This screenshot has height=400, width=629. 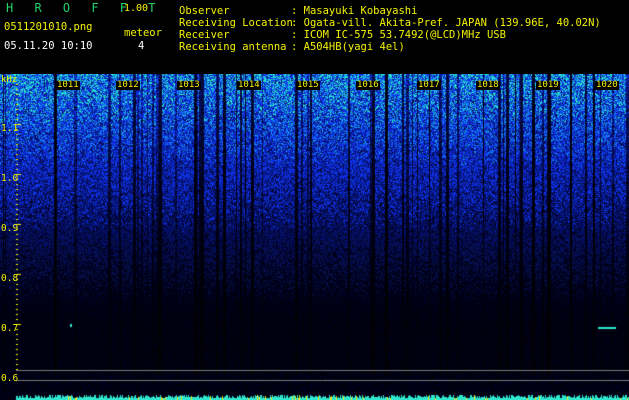 I want to click on y-tick-0-8: 0.8, so click(x=10, y=278).